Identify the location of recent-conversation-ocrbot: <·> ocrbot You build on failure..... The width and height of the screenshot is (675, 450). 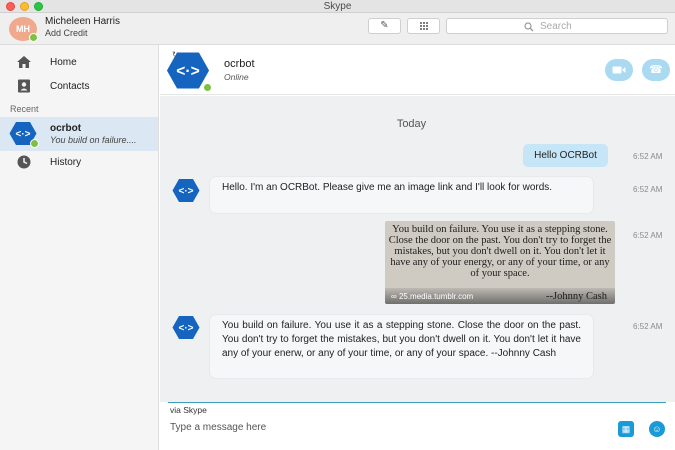
(79, 134).